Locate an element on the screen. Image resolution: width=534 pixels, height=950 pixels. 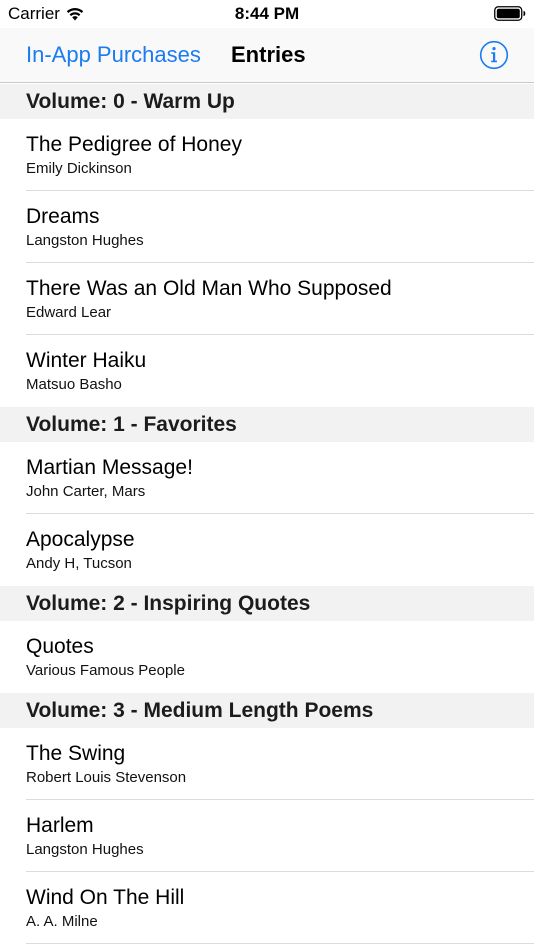
entry-row: The Pedigree of Honey Emily Dickinson is located at coordinates (267, 155).